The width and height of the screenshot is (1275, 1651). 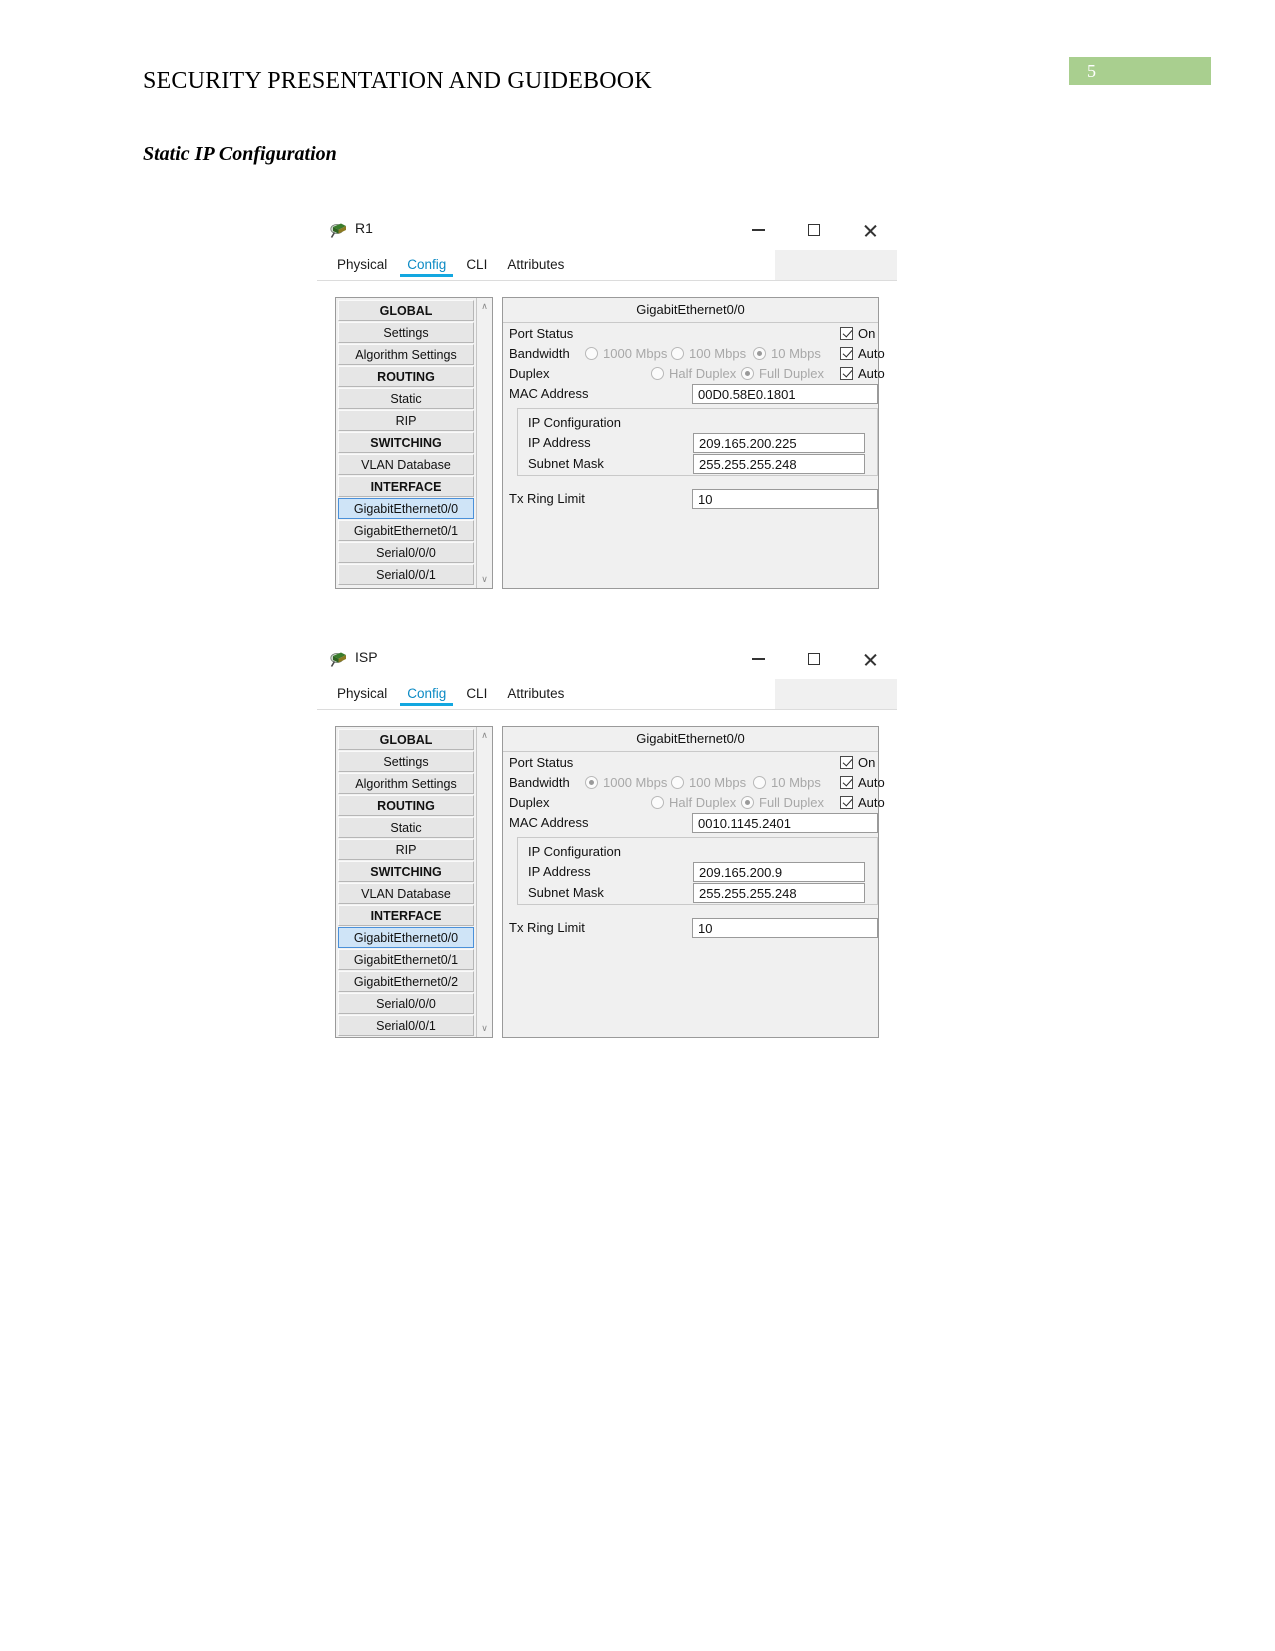 What do you see at coordinates (406, 486) in the screenshot?
I see `tree-group-interface: INTERFACE` at bounding box center [406, 486].